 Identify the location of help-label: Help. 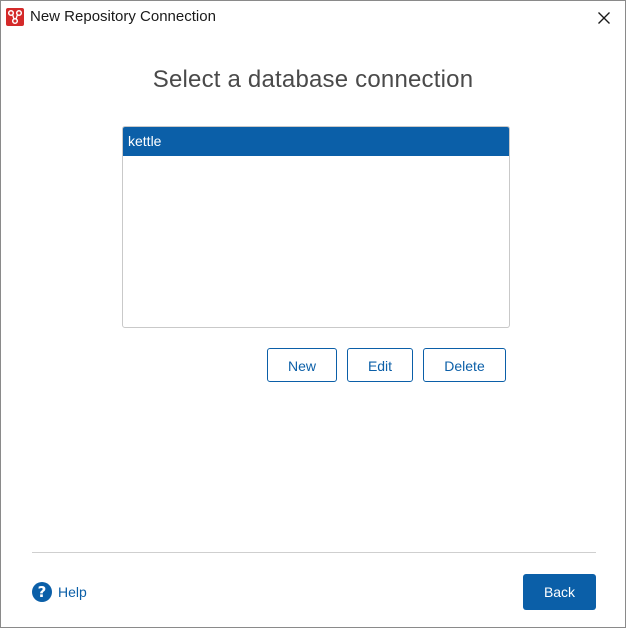
(72, 592).